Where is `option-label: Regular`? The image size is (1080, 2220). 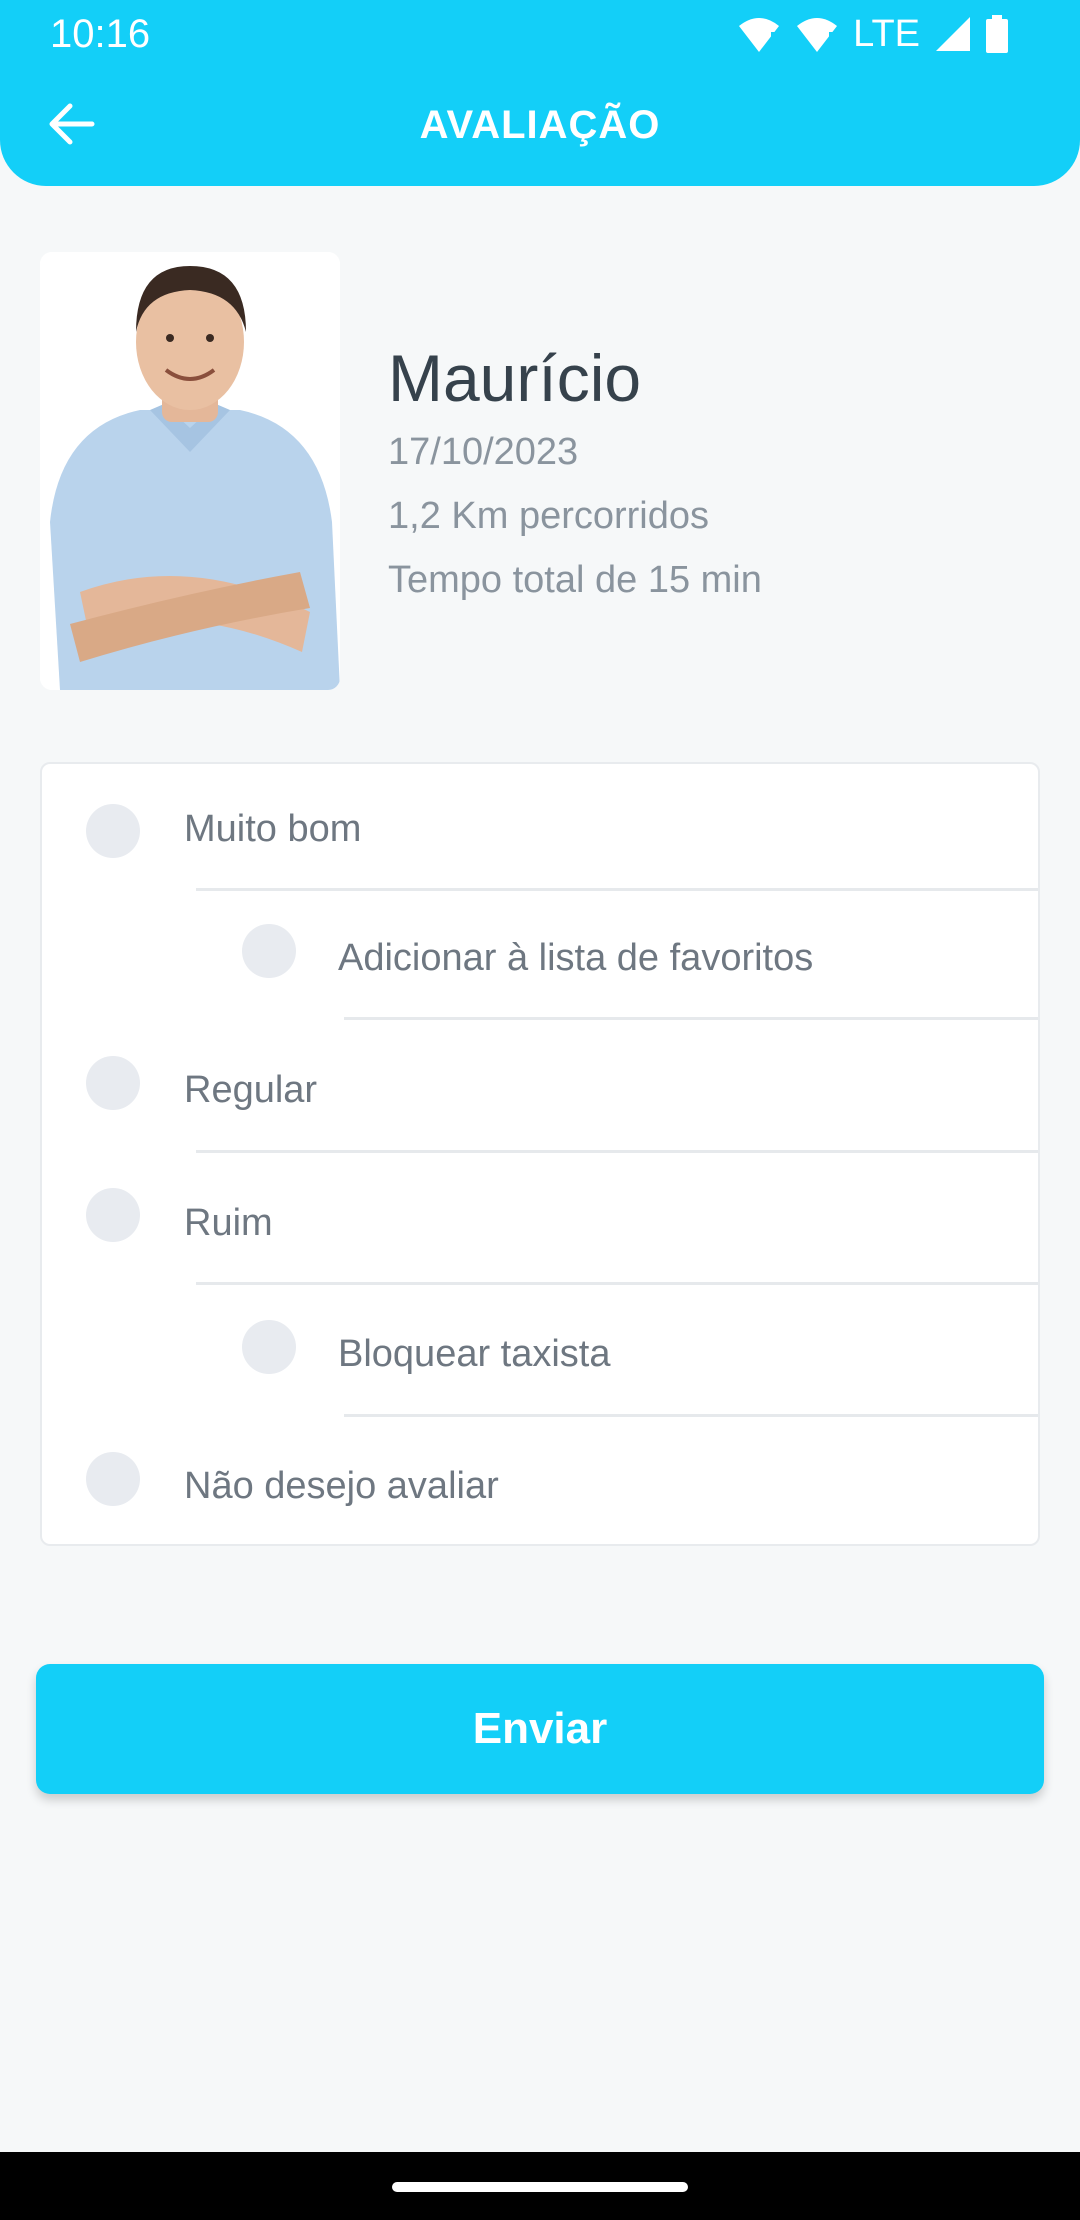
option-label: Regular is located at coordinates (251, 1090).